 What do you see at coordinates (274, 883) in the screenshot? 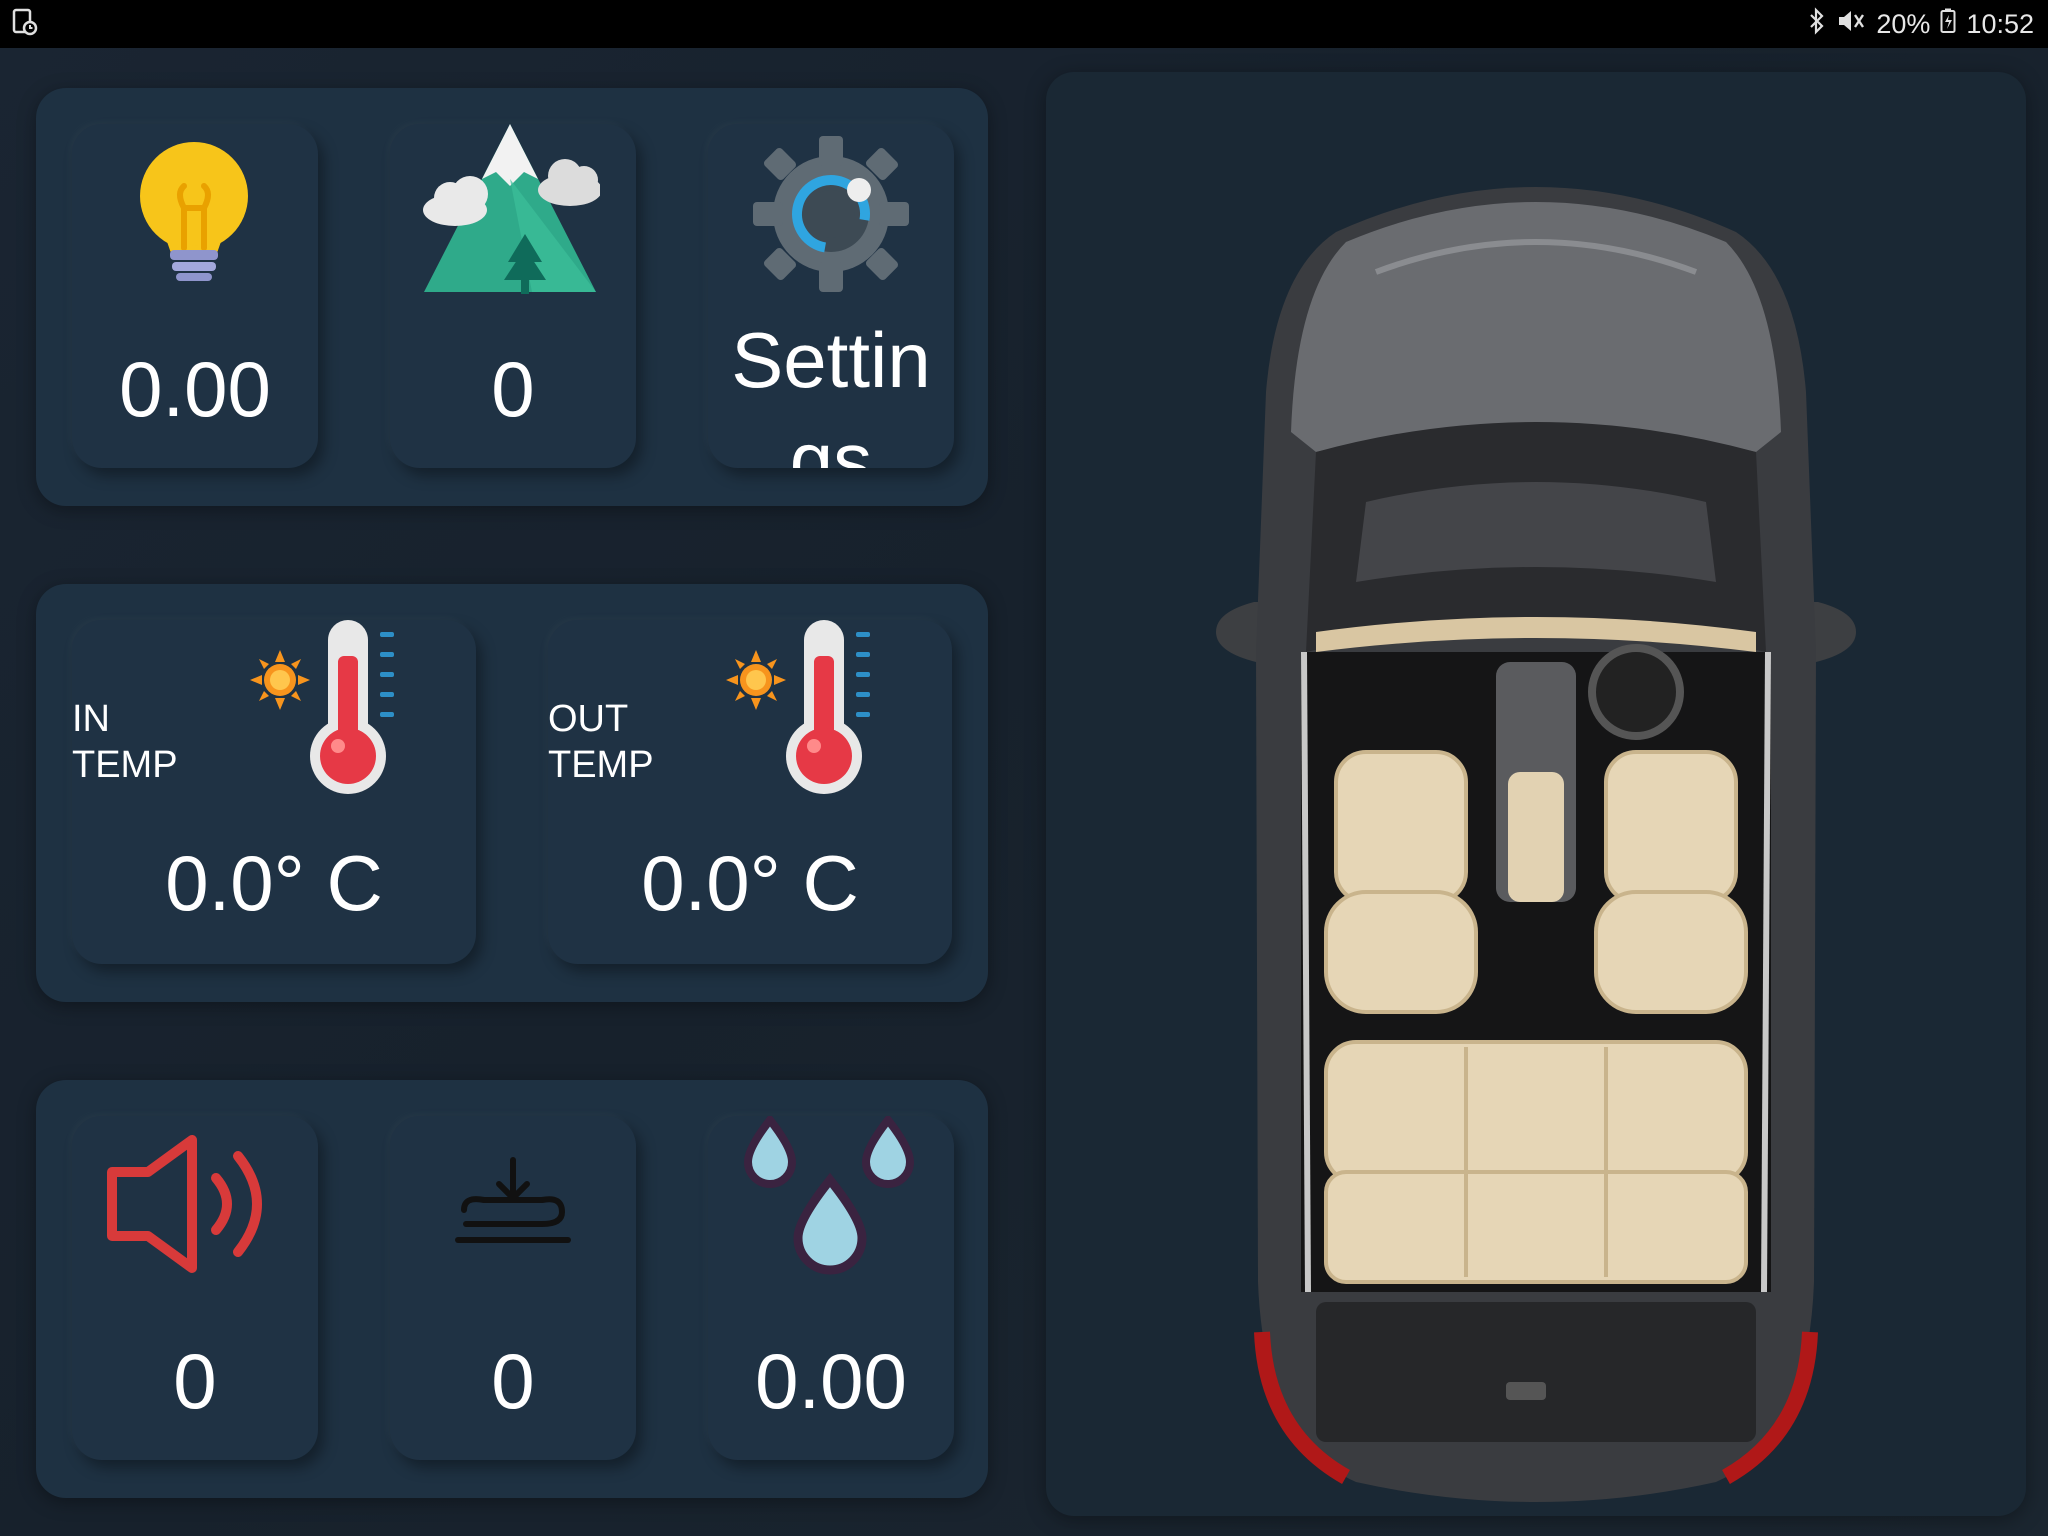
I see `in-temp-value: 0.0° C` at bounding box center [274, 883].